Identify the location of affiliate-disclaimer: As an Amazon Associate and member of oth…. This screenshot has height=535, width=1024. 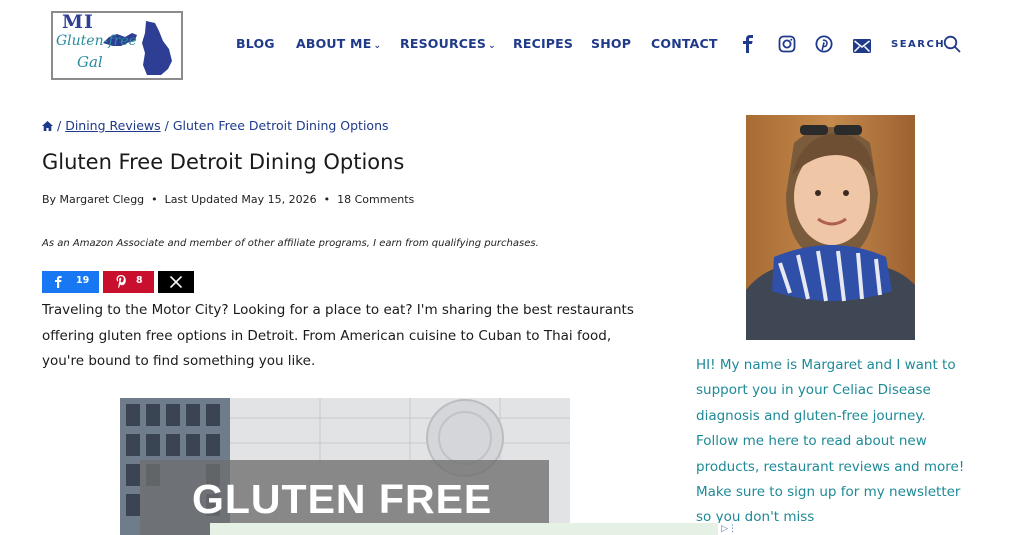
(290, 243).